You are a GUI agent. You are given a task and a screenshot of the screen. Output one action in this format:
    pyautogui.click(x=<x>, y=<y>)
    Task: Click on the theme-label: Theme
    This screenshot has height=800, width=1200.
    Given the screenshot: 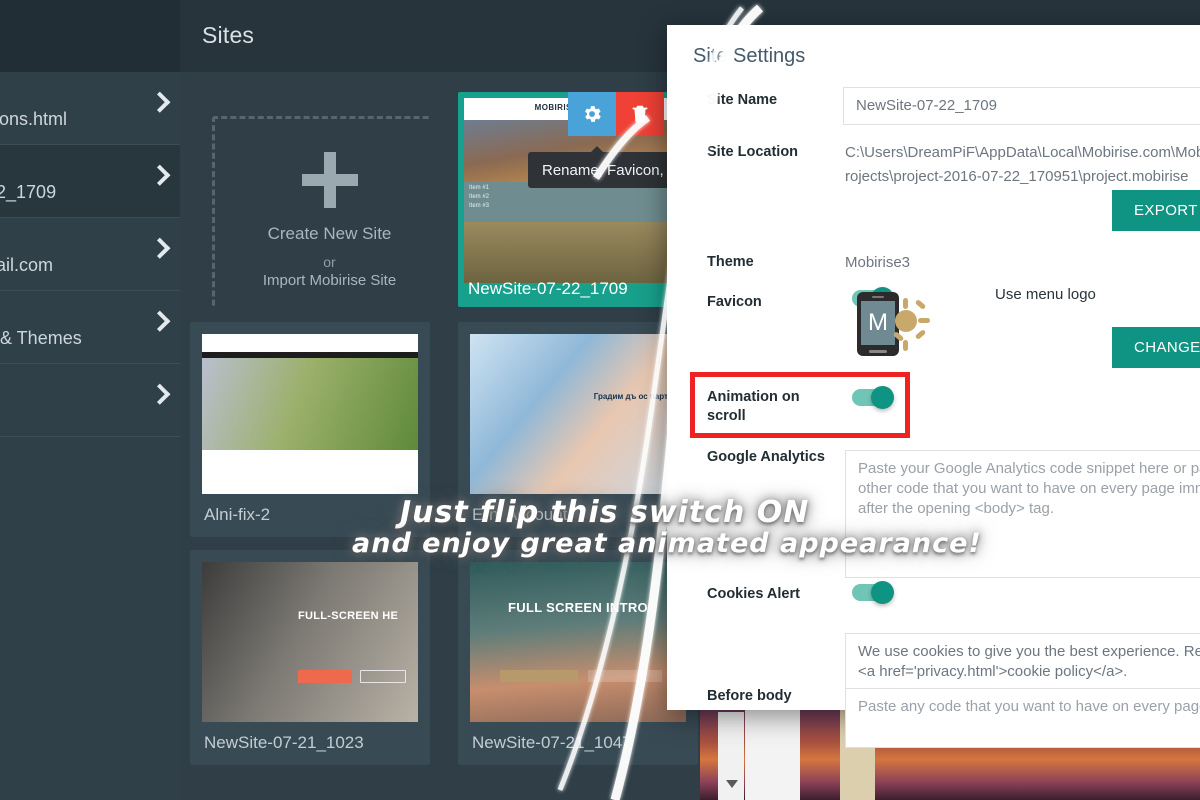 What is the action you would take?
    pyautogui.click(x=730, y=262)
    